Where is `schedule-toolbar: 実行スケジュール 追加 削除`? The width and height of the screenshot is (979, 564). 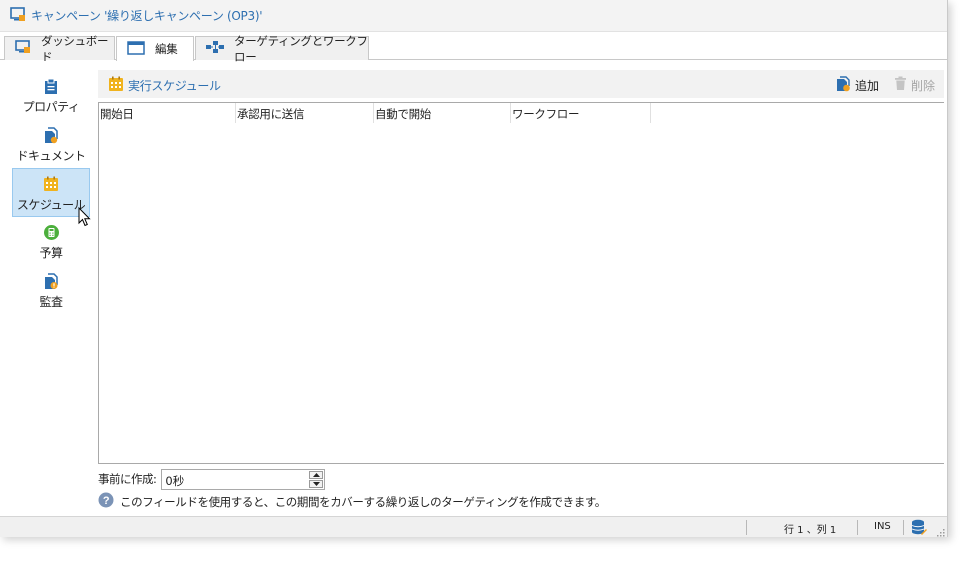 schedule-toolbar: 実行スケジュール 追加 削除 is located at coordinates (521, 84).